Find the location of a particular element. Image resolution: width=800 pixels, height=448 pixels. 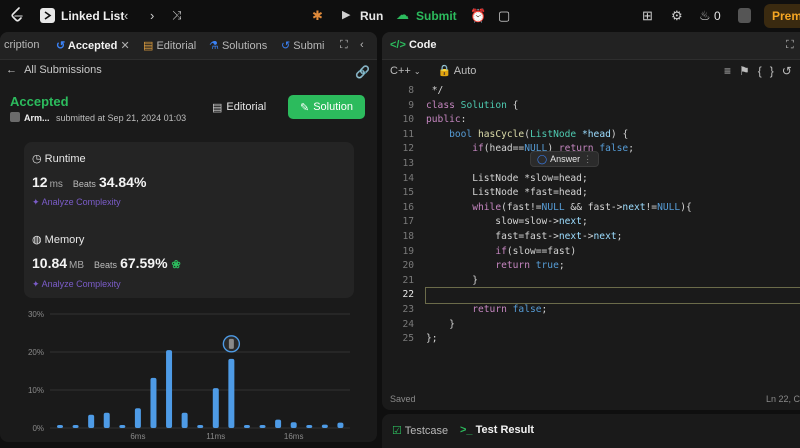

code-line: return false; is located at coordinates (613, 310).